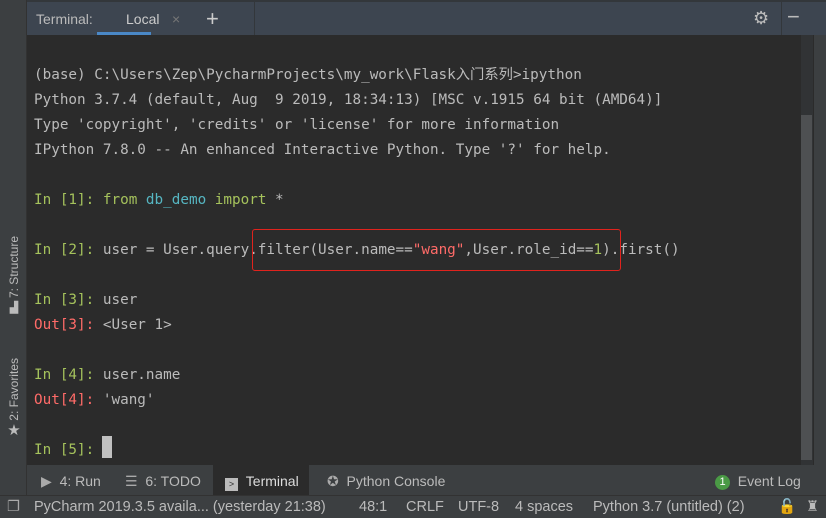 This screenshot has width=826, height=518. I want to click on output-line-4: Out[4]: 'wang', so click(94, 400).